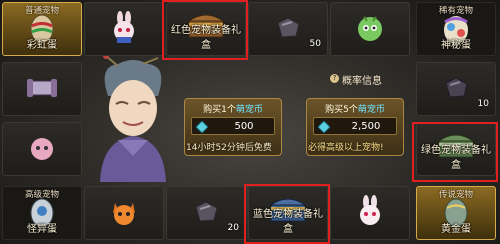  I want to click on scroll-item-slot: 10, so click(456, 89).